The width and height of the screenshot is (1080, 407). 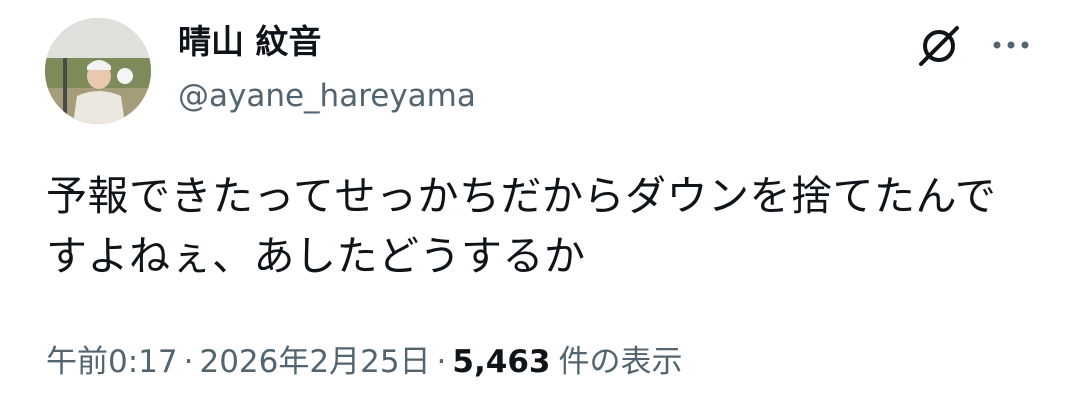 What do you see at coordinates (316, 256) in the screenshot?
I see `tweet-text-line: すよねぇ、あしたどうするか` at bounding box center [316, 256].